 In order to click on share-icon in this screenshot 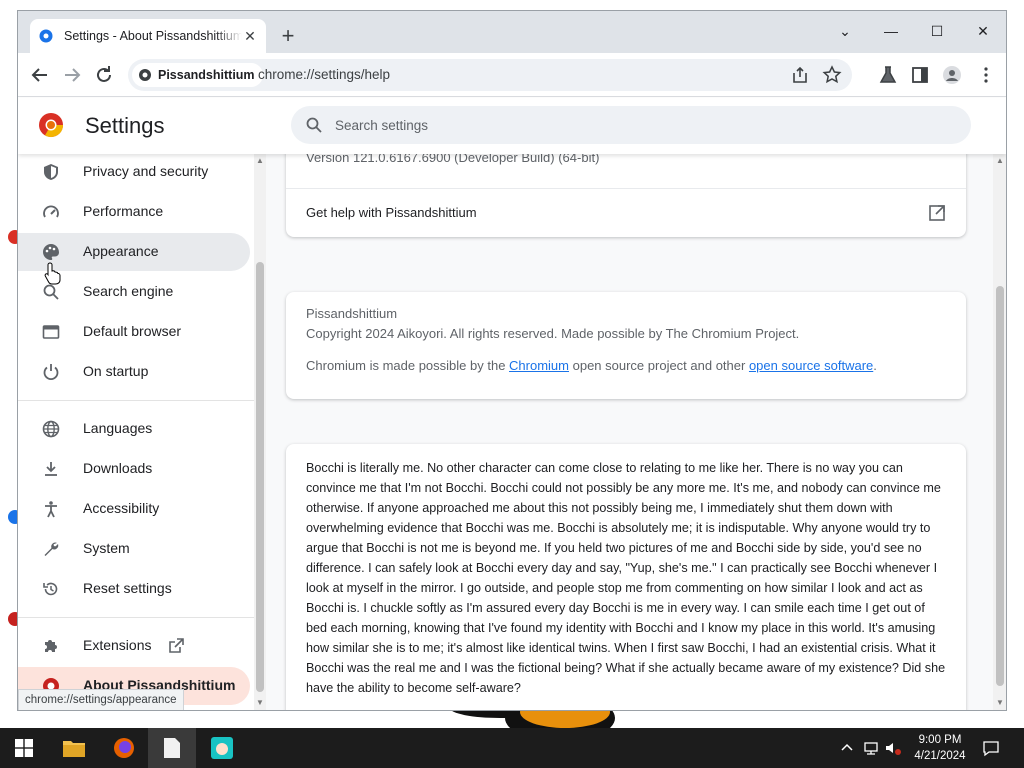, I will do `click(800, 75)`.